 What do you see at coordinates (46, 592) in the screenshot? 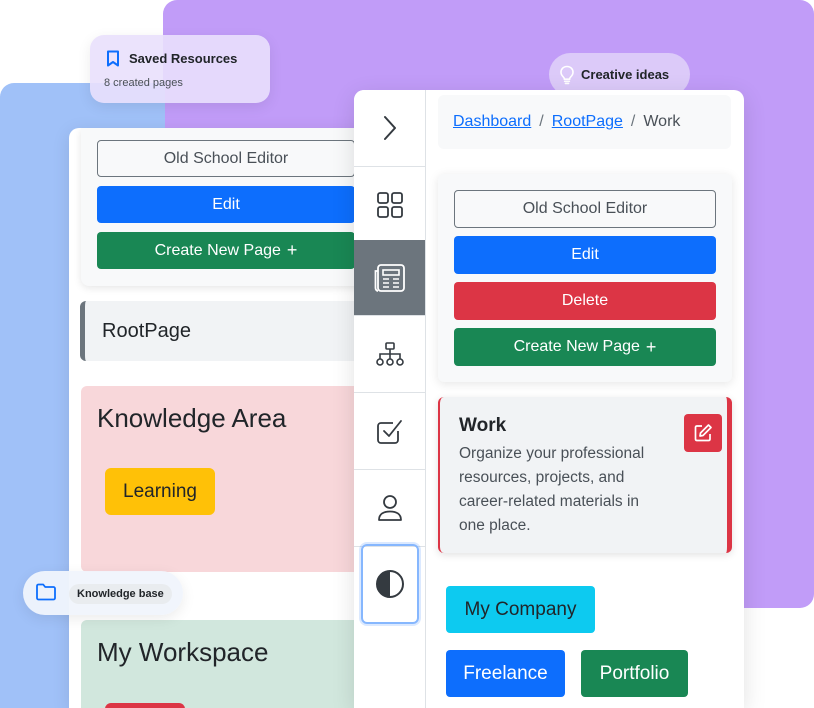
I see `folder-icon` at bounding box center [46, 592].